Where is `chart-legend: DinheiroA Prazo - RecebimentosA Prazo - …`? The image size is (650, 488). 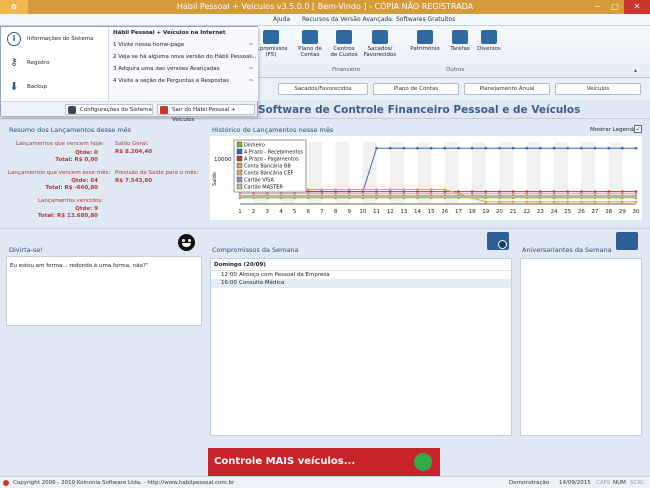 chart-legend: DinheiroA Prazo - RecebimentosA Prazo - … is located at coordinates (270, 166).